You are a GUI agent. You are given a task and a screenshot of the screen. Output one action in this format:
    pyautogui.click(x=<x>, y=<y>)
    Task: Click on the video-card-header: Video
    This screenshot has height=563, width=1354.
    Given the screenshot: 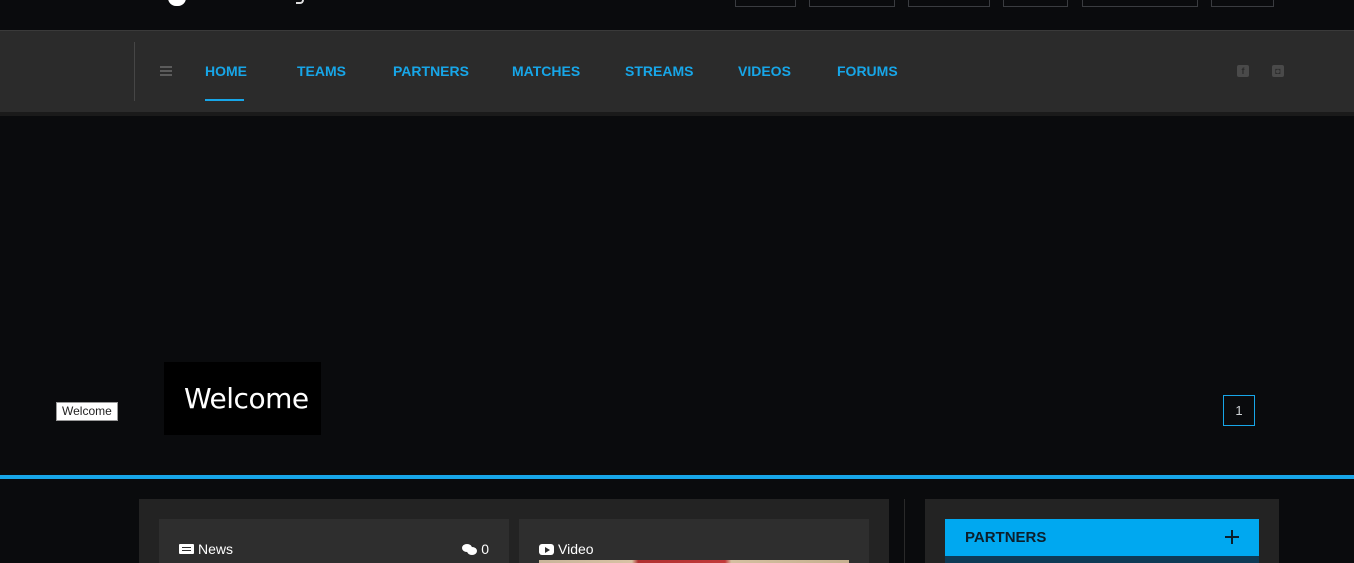 What is the action you would take?
    pyautogui.click(x=566, y=549)
    